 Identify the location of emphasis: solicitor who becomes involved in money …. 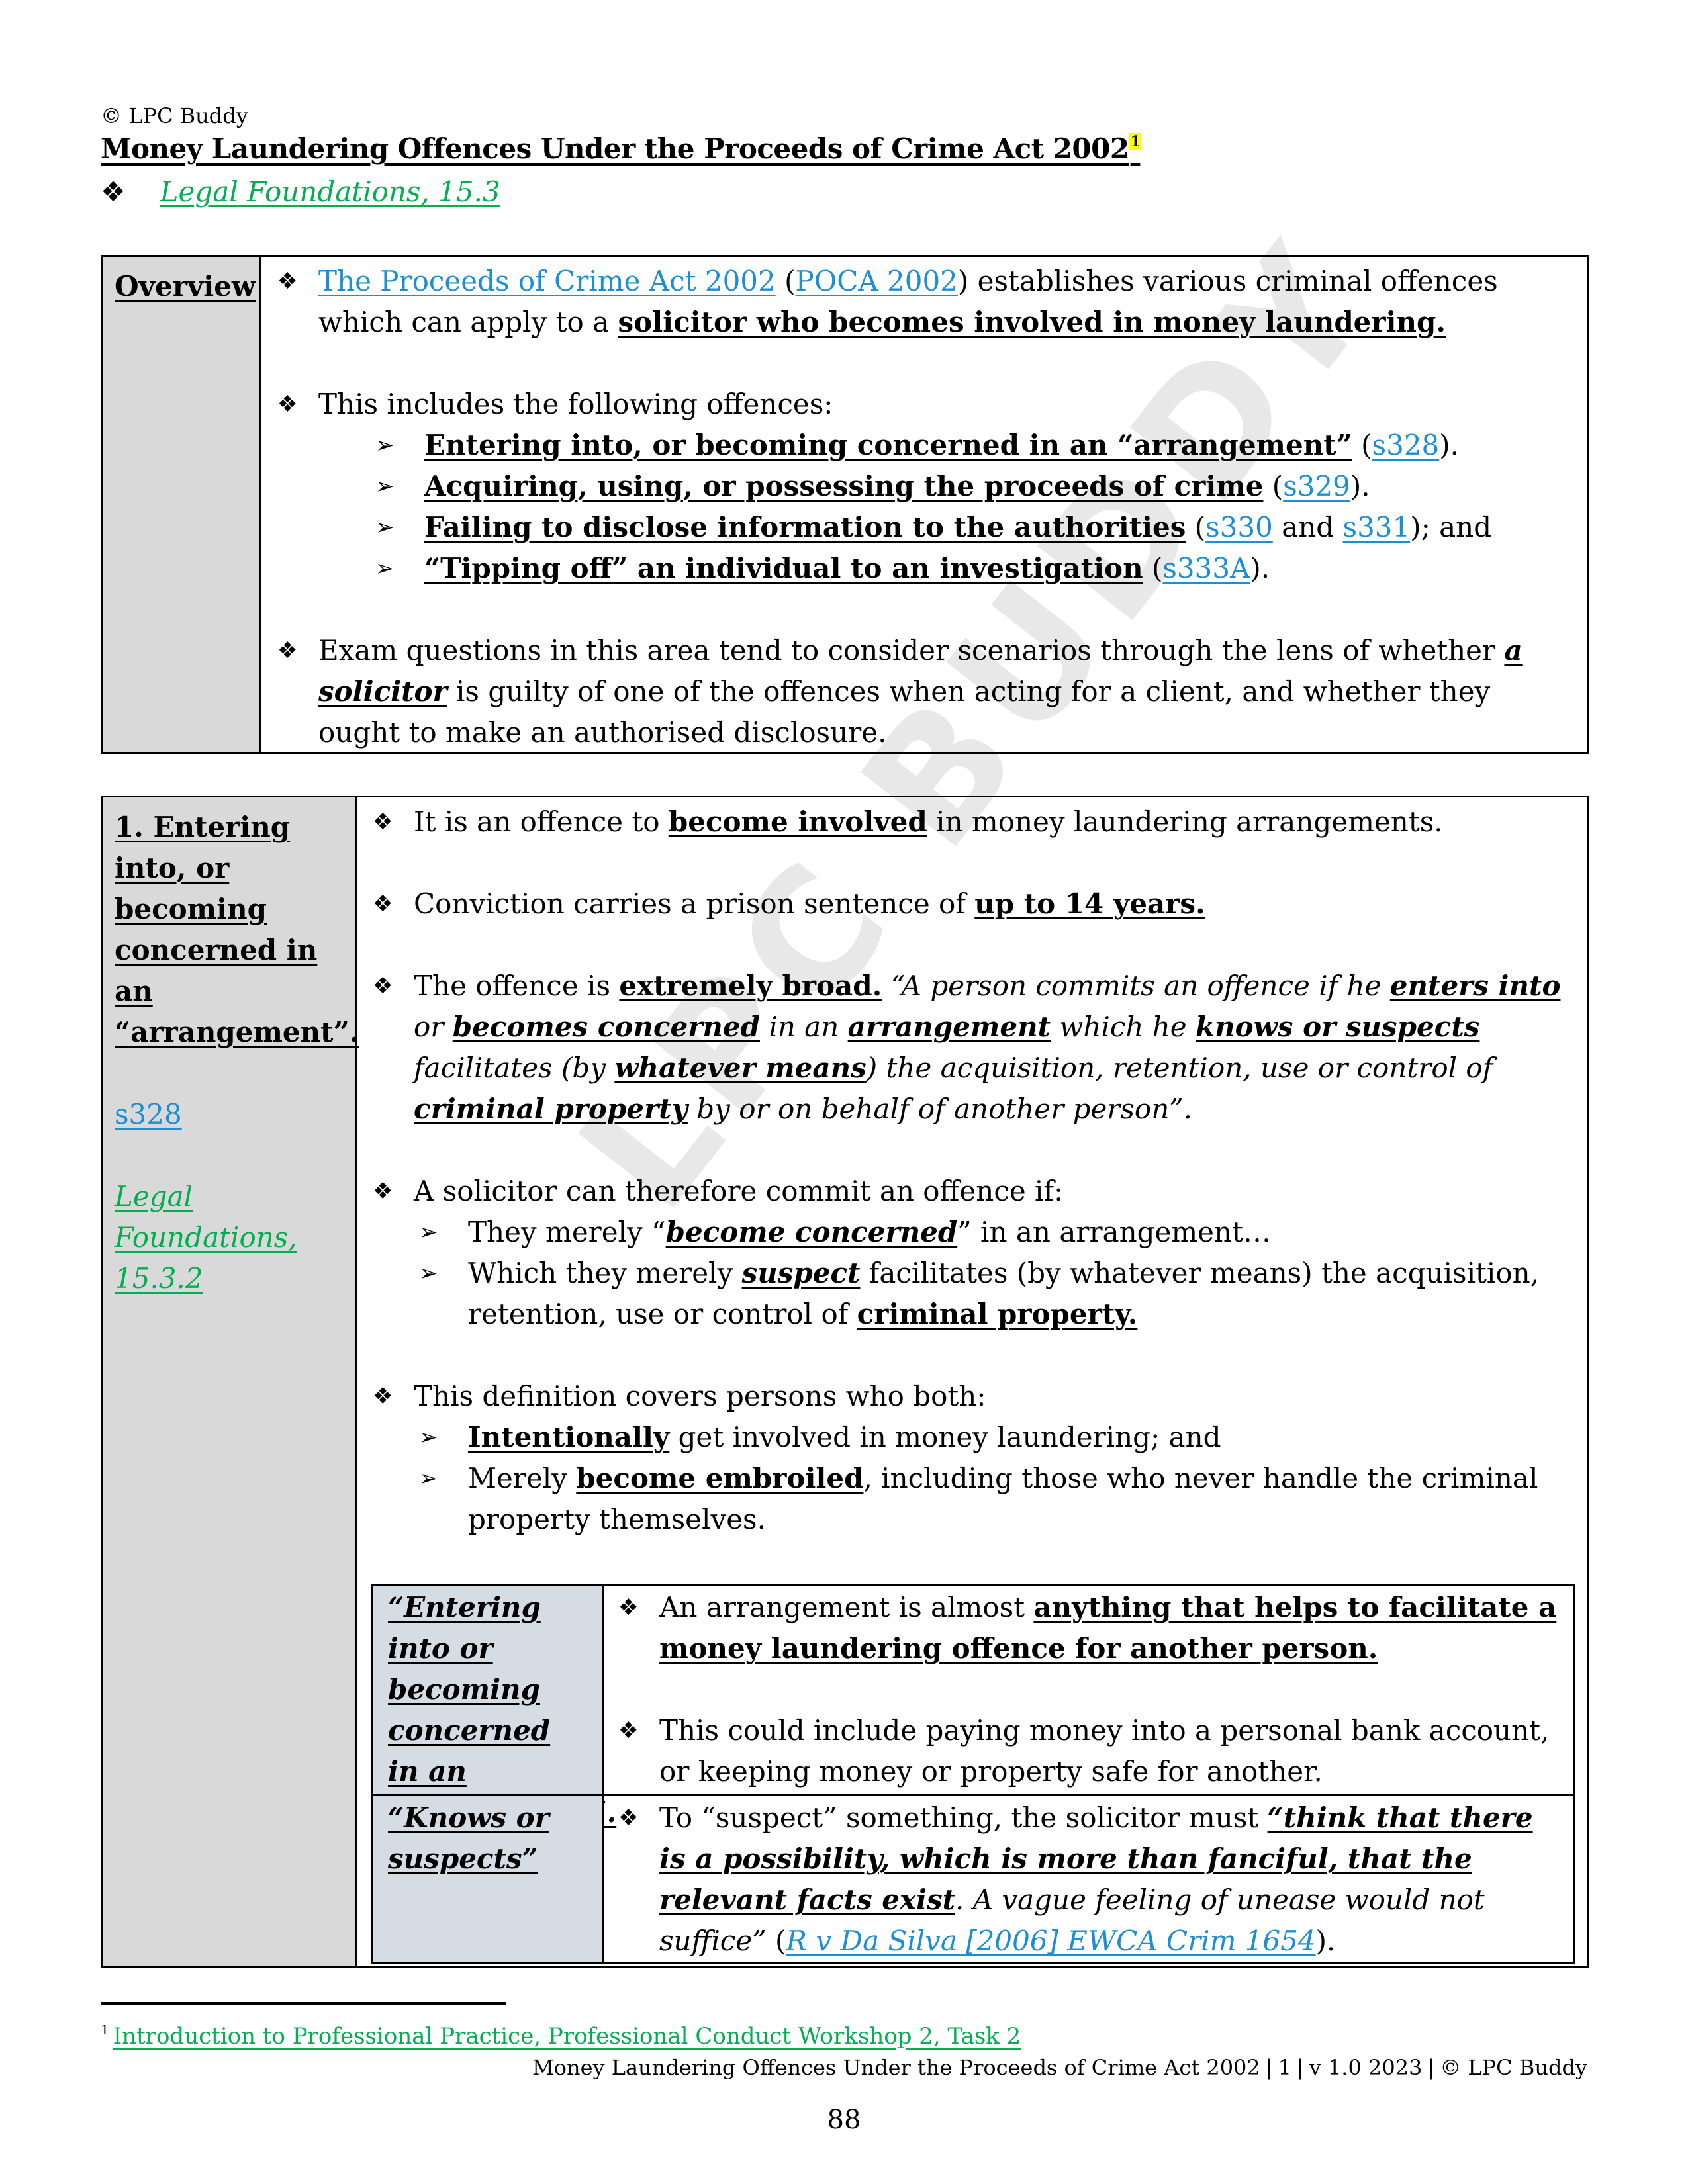
(1032, 322).